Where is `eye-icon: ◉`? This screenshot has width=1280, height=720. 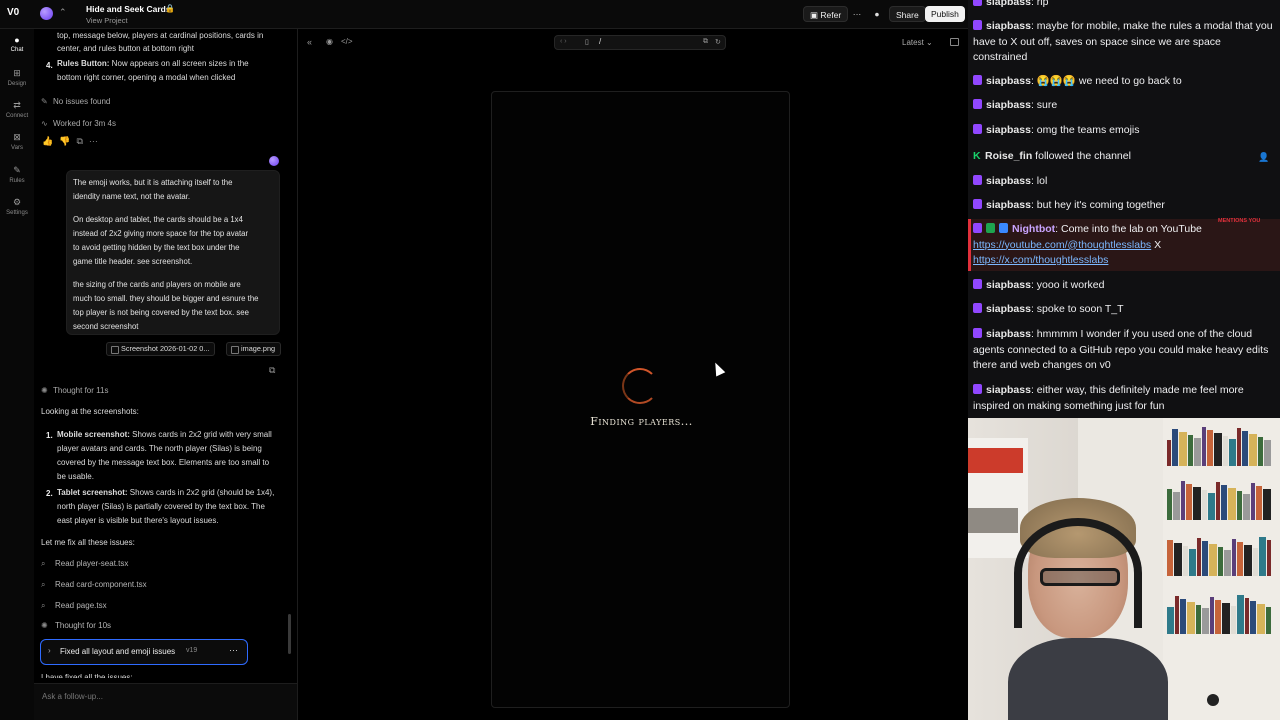
eye-icon: ◉ is located at coordinates (329, 41).